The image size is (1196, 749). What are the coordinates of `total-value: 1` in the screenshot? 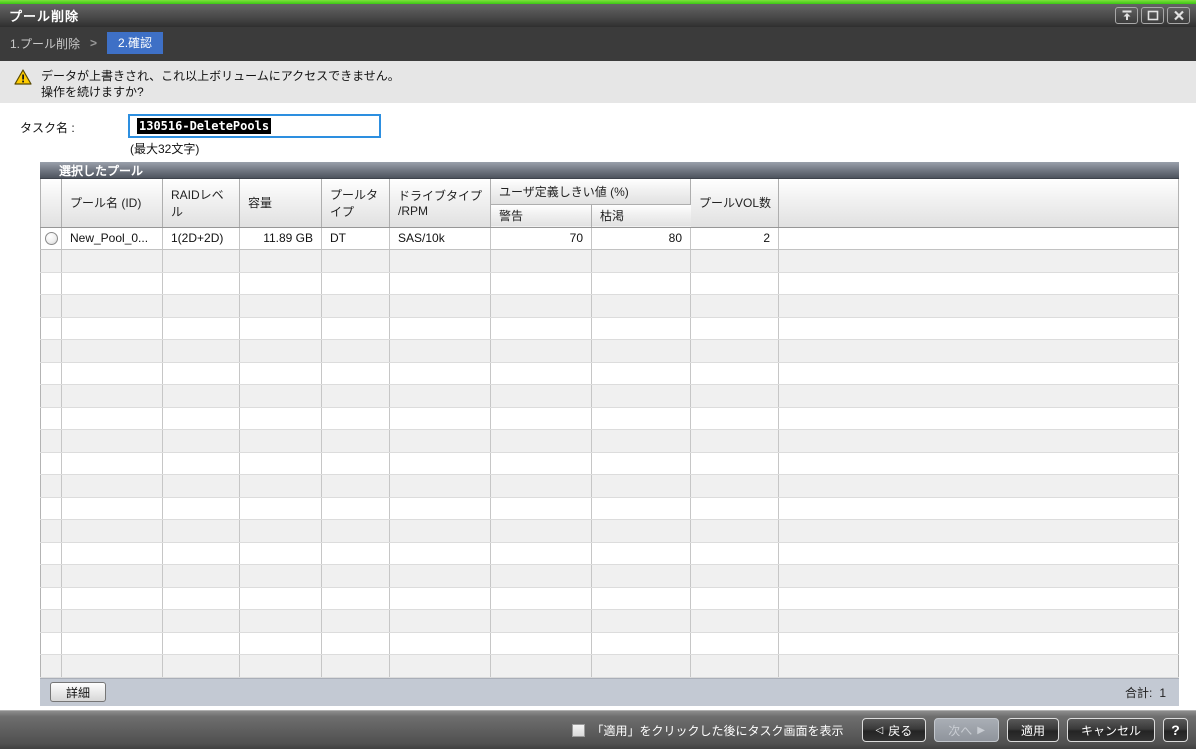 It's located at (1162, 692).